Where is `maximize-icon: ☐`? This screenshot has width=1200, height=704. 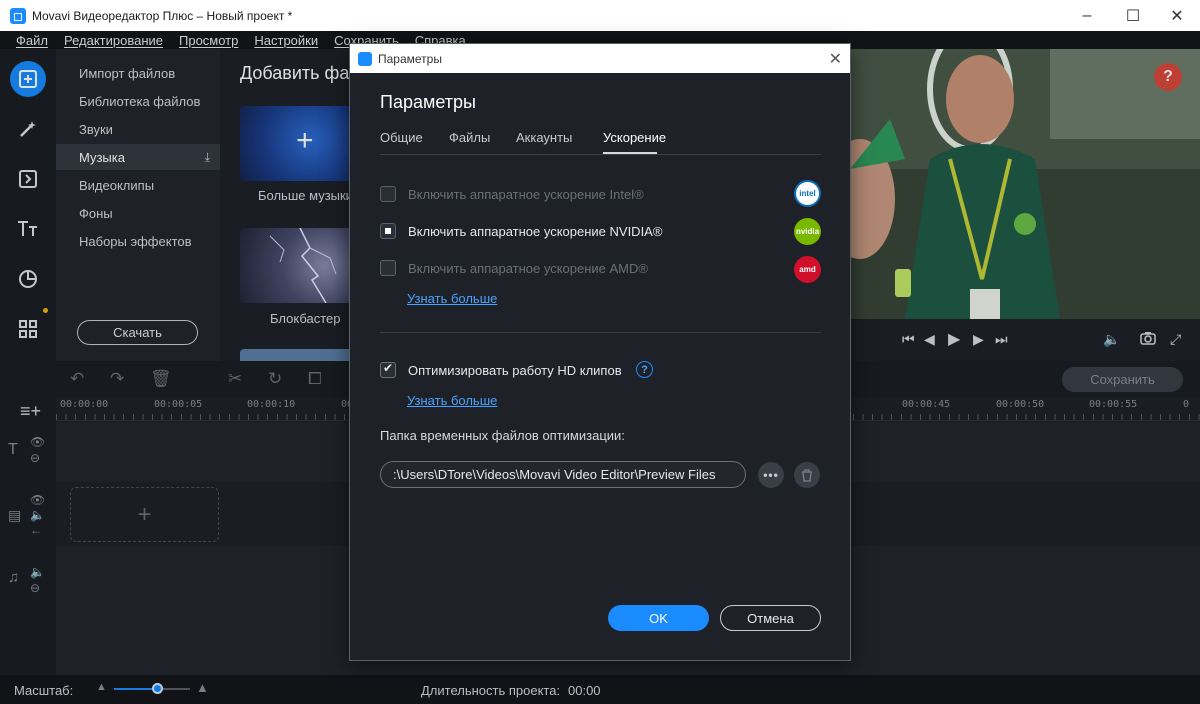
maximize-icon: ☐ is located at coordinates (1133, 15).